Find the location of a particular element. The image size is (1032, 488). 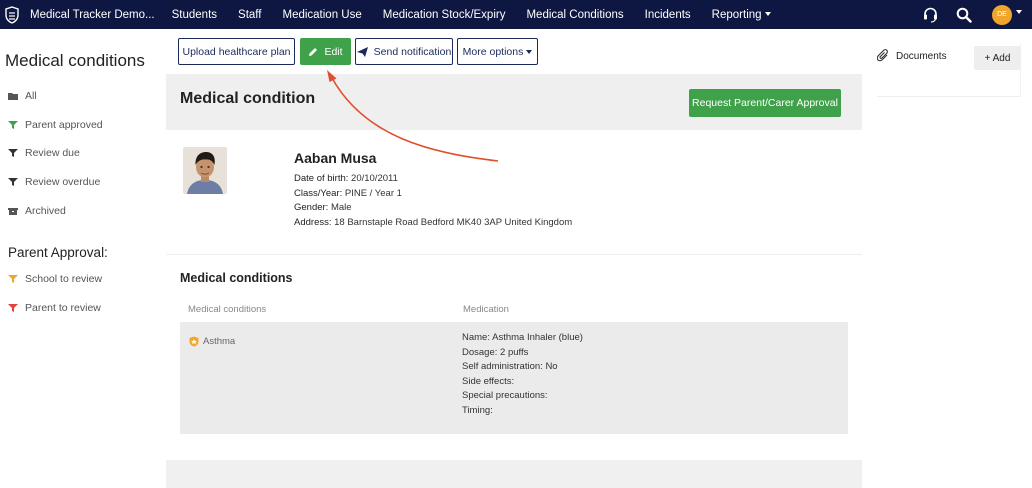

send-notification-button: Send notification is located at coordinates (404, 51).